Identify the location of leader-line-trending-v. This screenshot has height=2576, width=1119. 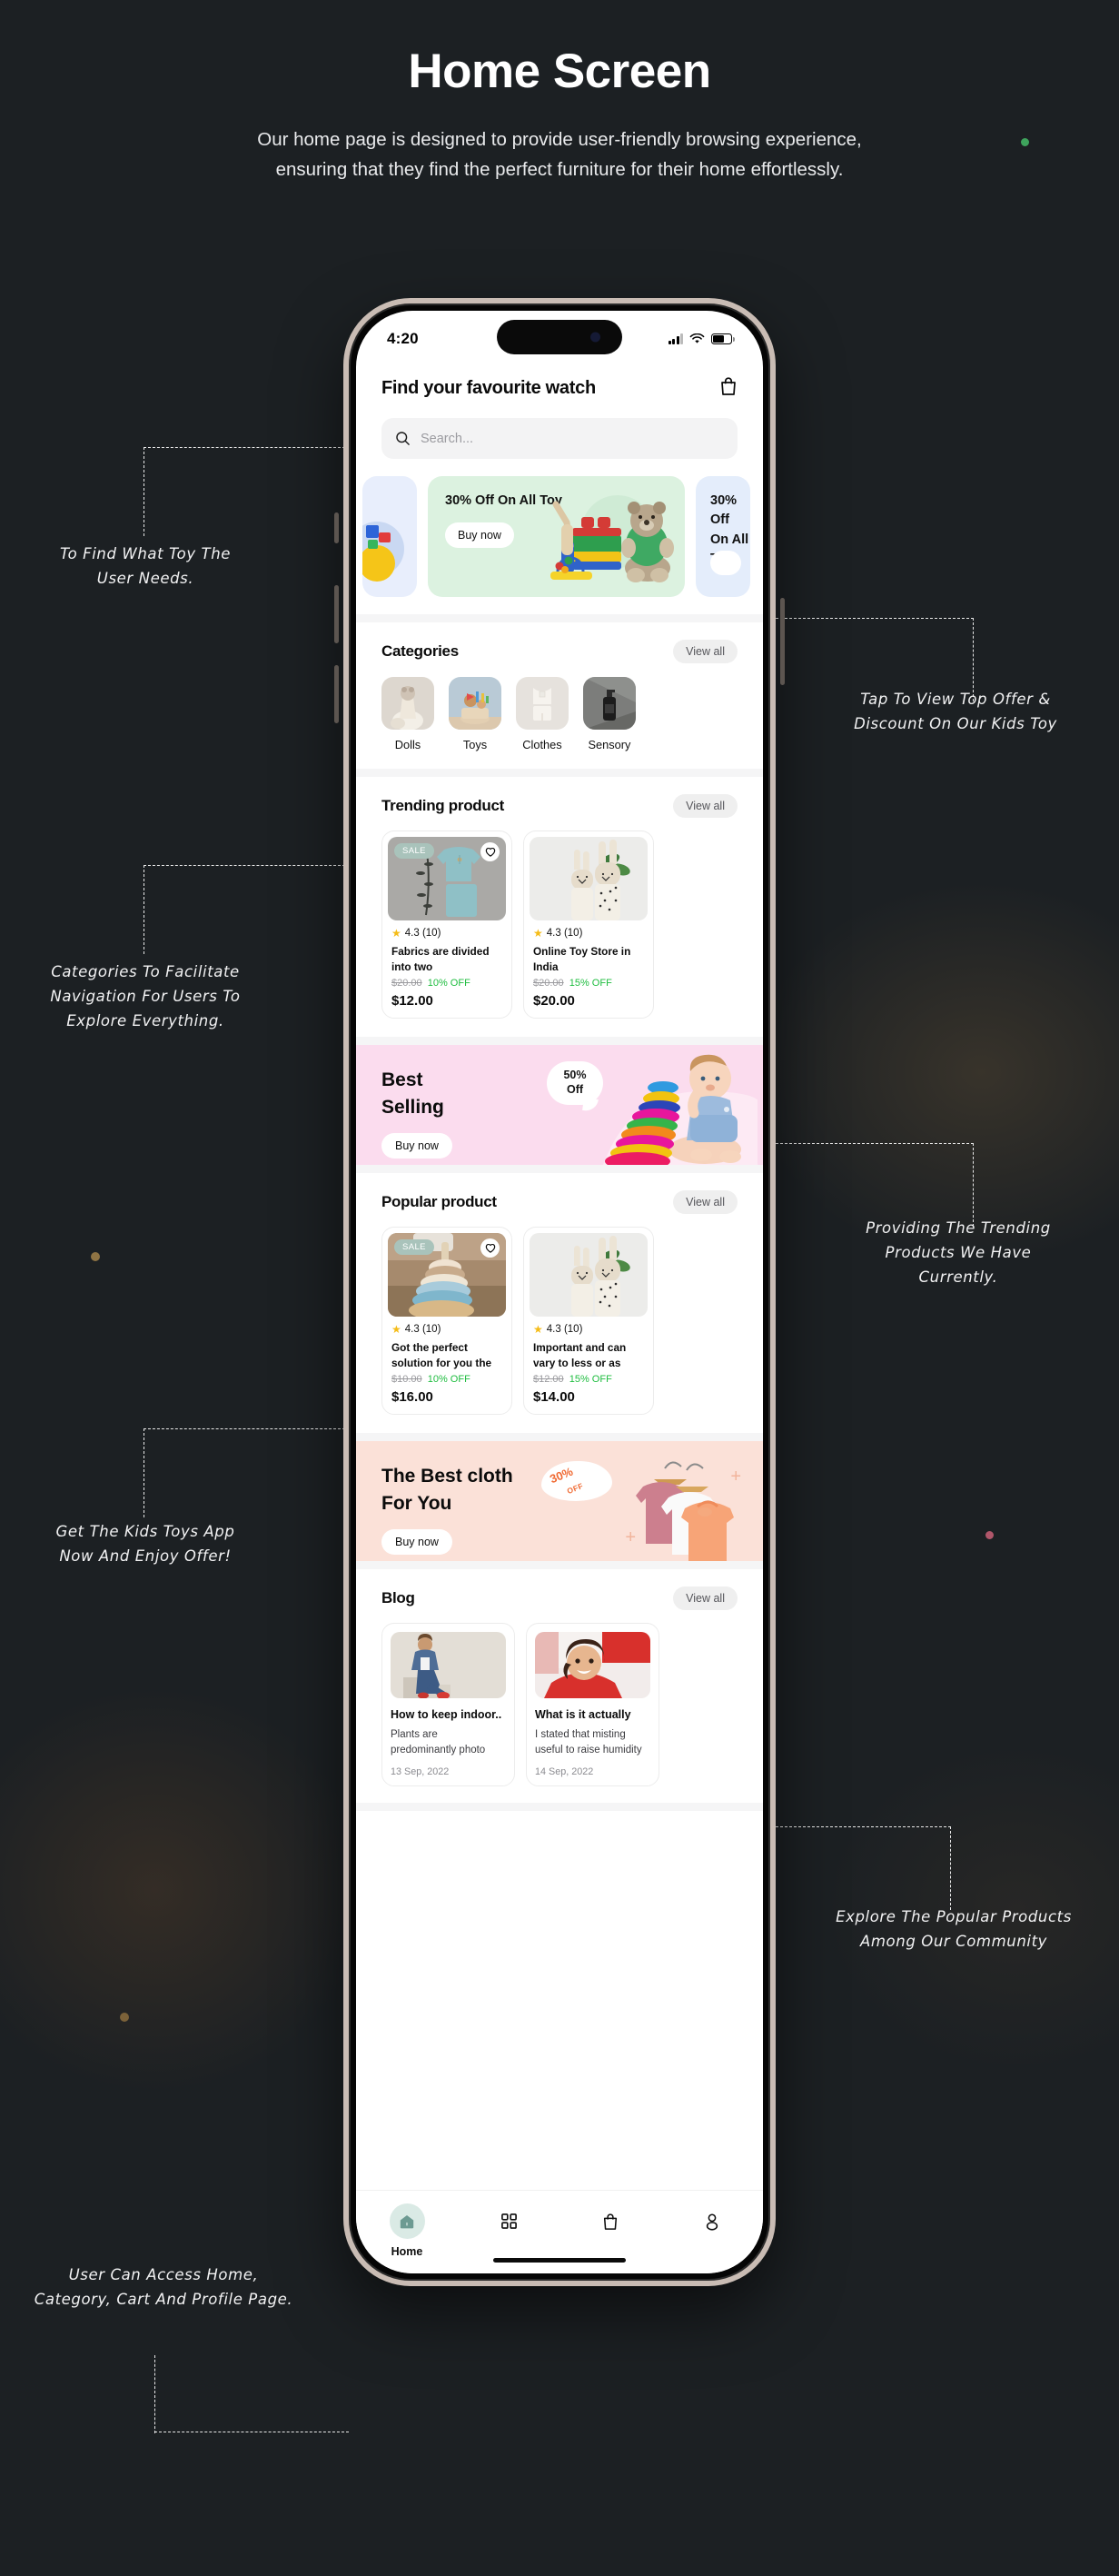
(973, 1185).